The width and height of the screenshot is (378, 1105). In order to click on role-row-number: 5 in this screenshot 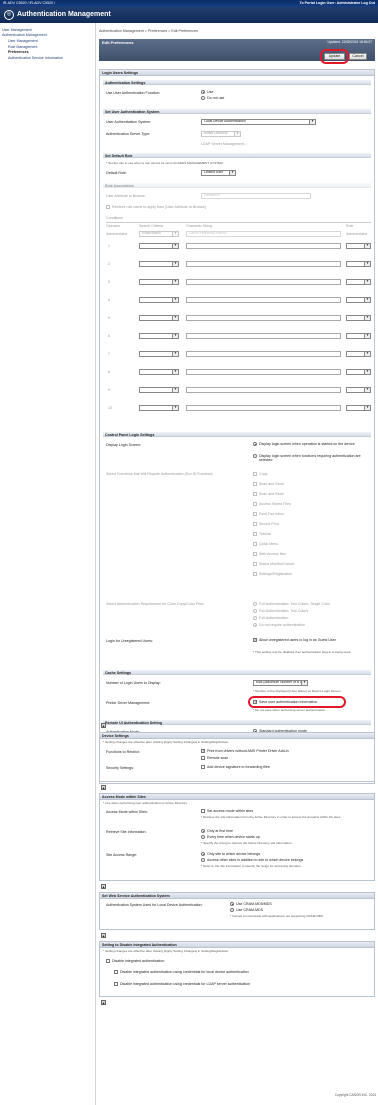, I will do `click(109, 318)`.